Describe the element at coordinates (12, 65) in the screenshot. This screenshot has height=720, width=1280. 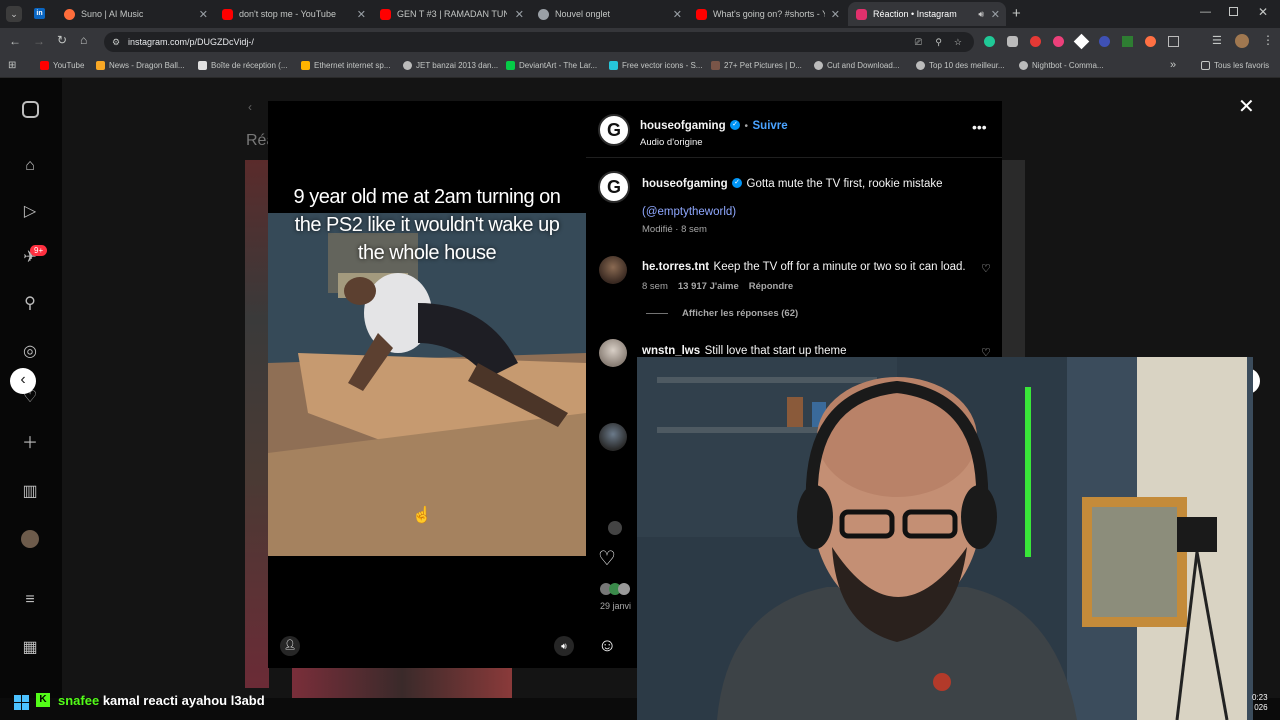
I see `apps-icon: ⊞` at that location.